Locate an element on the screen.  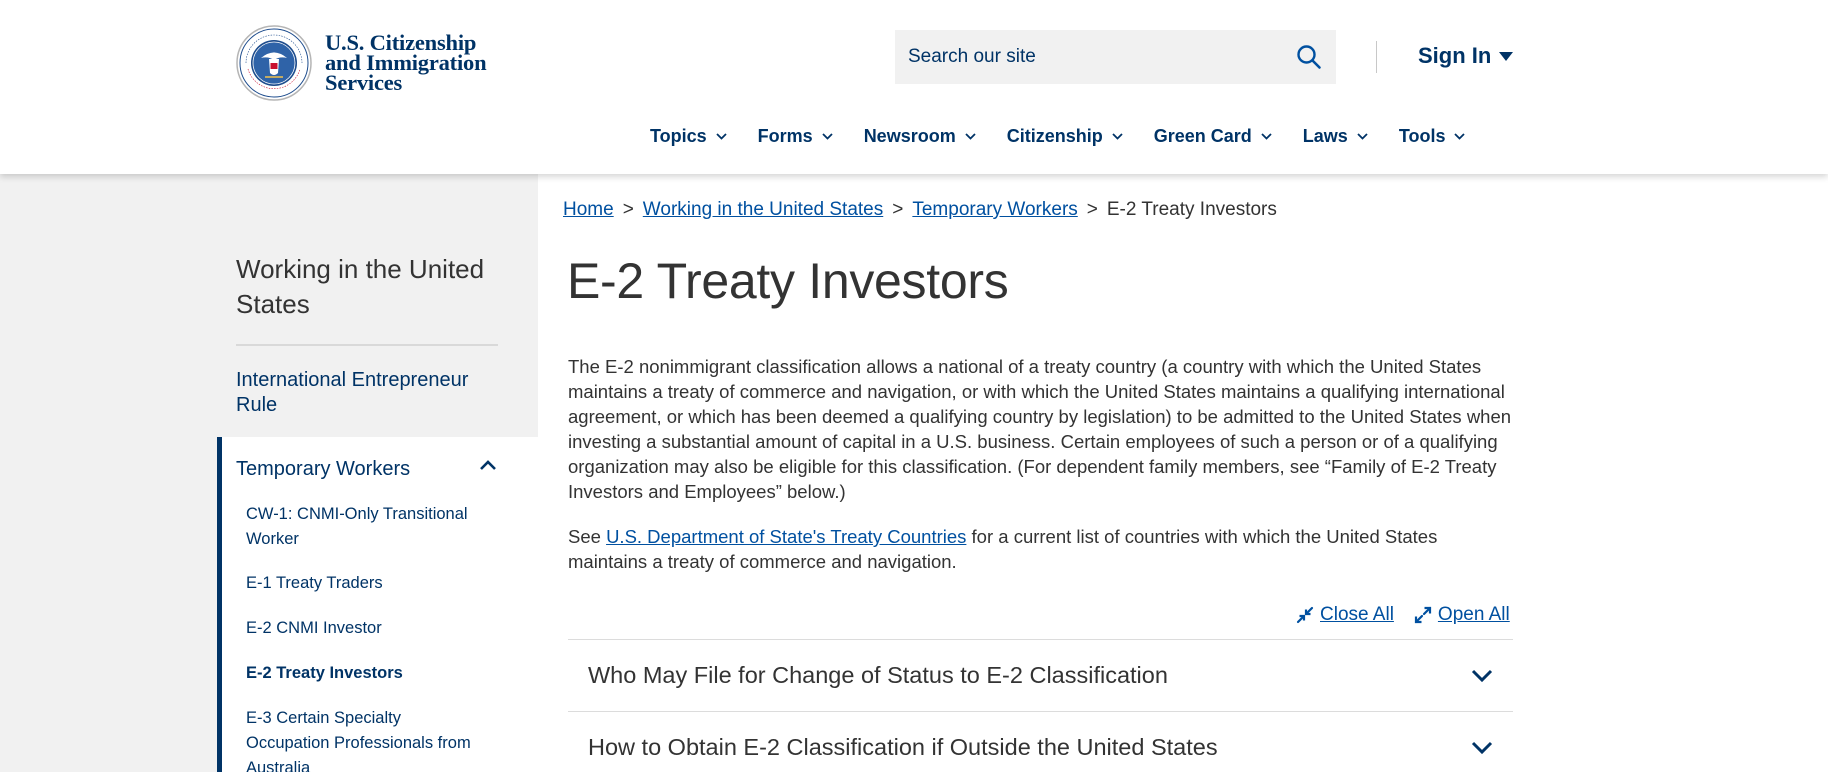
nav-label: Tools is located at coordinates (1422, 136).